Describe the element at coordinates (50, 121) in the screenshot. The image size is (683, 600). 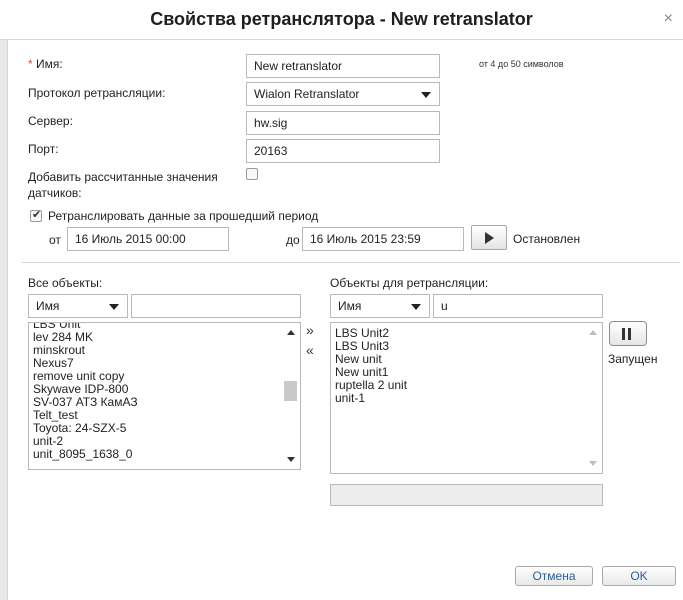
I see `server-label: Сервер:` at that location.